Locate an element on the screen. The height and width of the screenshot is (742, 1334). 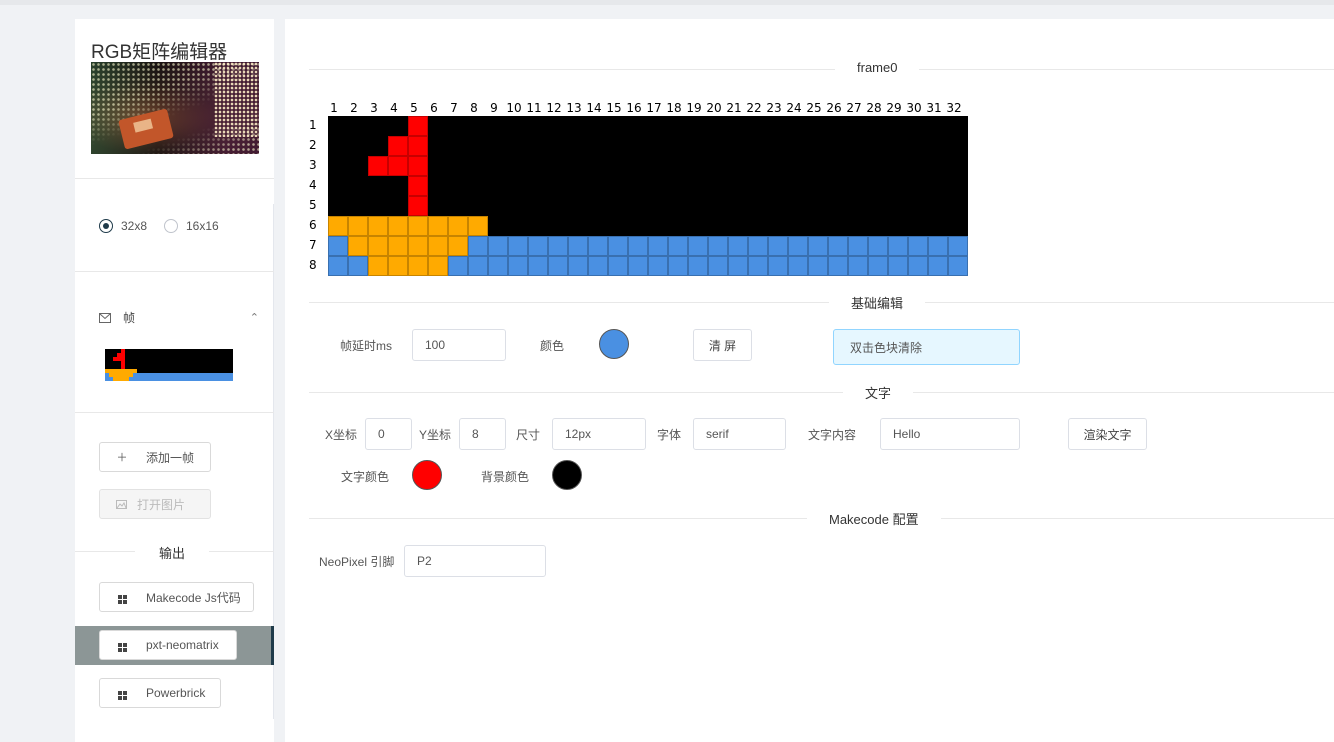
open-image-button: 打开图片 is located at coordinates (155, 504).